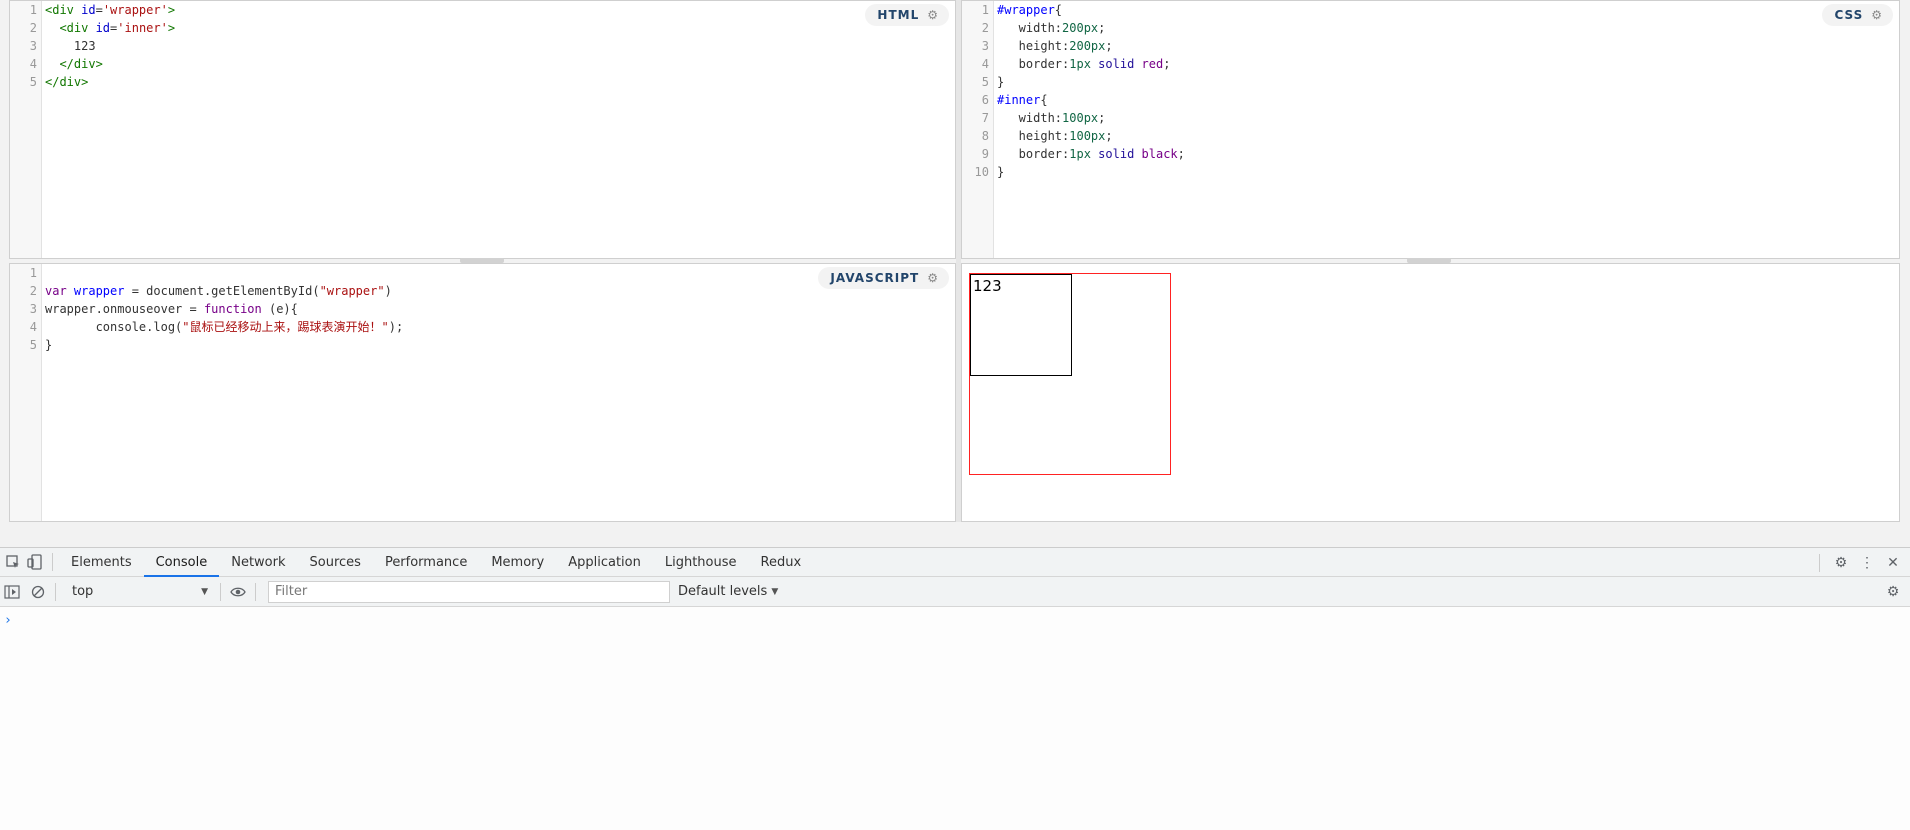 The image size is (1910, 830). I want to click on code-text: width:200px;, so click(1051, 28).